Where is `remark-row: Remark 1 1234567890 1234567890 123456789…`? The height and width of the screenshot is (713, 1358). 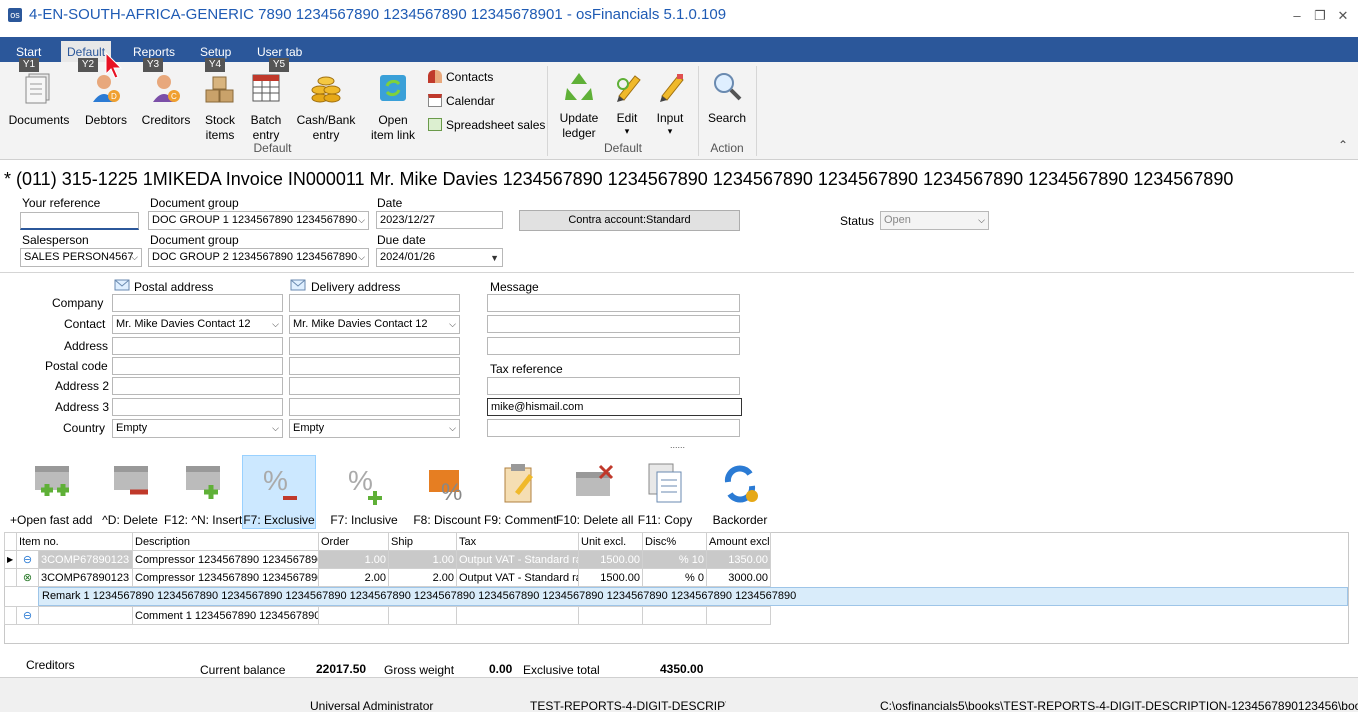 remark-row: Remark 1 1234567890 1234567890 123456789… is located at coordinates (693, 596).